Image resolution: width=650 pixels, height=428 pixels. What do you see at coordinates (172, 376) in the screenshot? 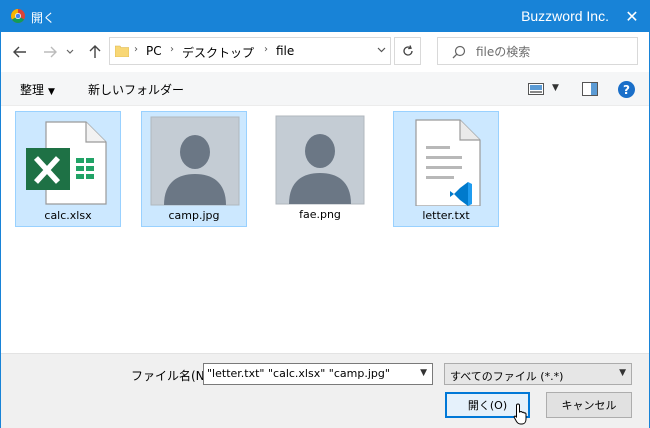
I see `filename-label: ファイル名(N):` at bounding box center [172, 376].